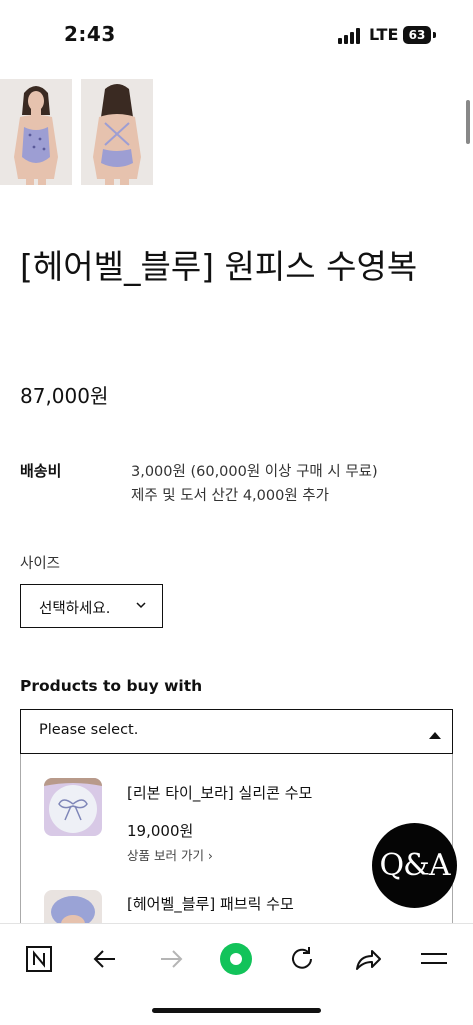 This screenshot has width=473, height=1025. What do you see at coordinates (417, 35) in the screenshot?
I see `battery-icon: 63` at bounding box center [417, 35].